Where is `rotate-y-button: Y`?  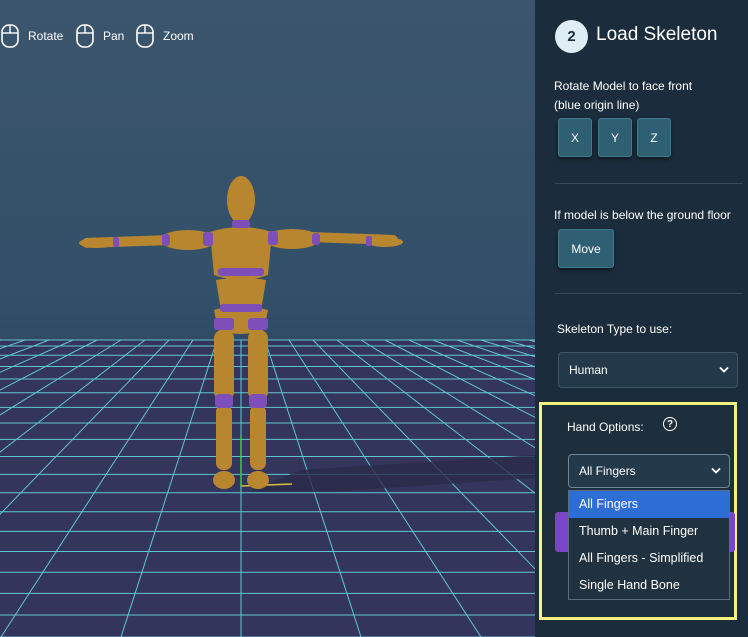
rotate-y-button: Y is located at coordinates (615, 137).